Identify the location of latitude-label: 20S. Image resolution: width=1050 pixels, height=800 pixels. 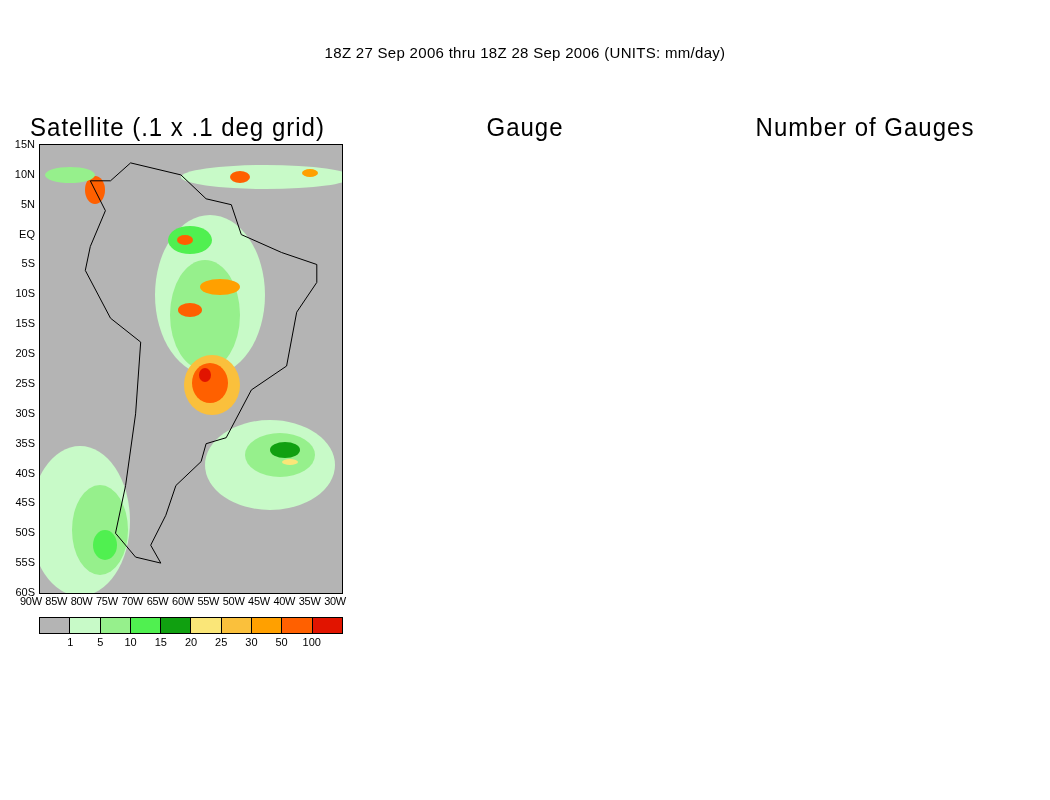
(25, 353).